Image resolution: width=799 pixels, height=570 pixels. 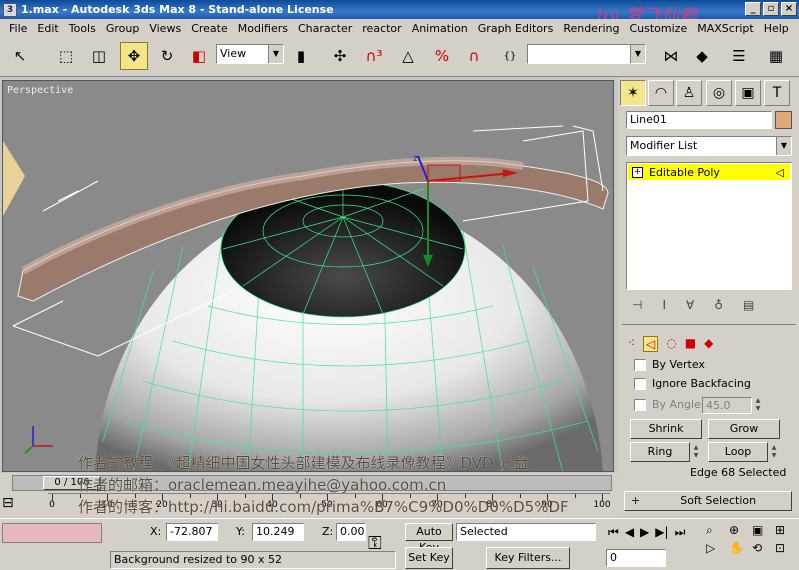 What do you see at coordinates (785, 530) in the screenshot?
I see `zoom-extents-all-icon: ⊞` at bounding box center [785, 530].